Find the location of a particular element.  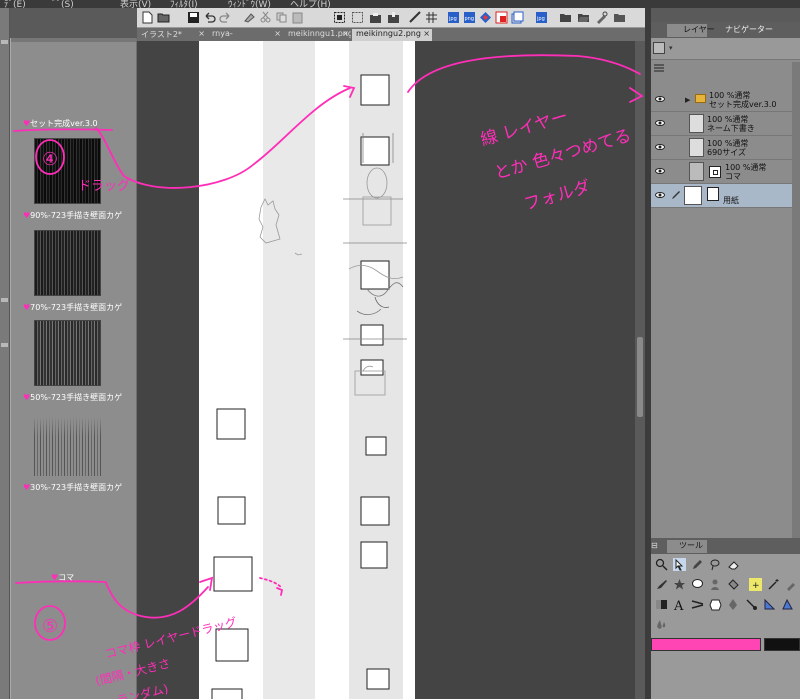

text-tool-icon: + is located at coordinates (755, 584).